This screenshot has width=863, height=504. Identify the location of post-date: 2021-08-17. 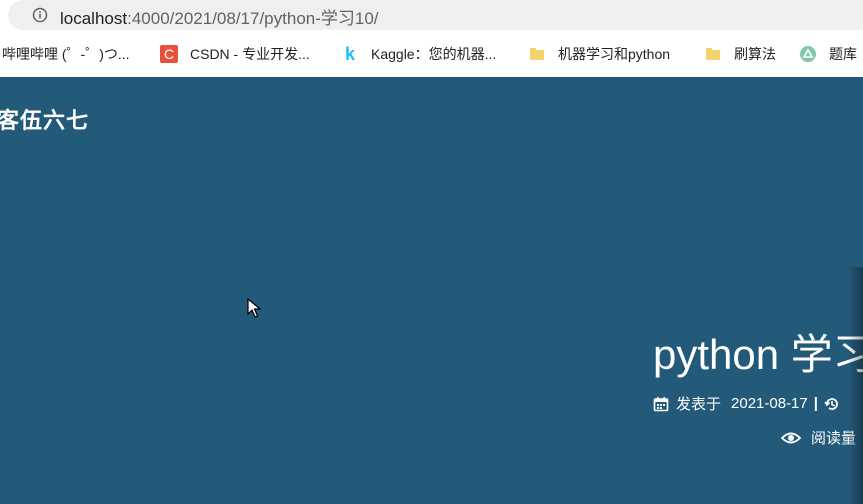
(769, 403).